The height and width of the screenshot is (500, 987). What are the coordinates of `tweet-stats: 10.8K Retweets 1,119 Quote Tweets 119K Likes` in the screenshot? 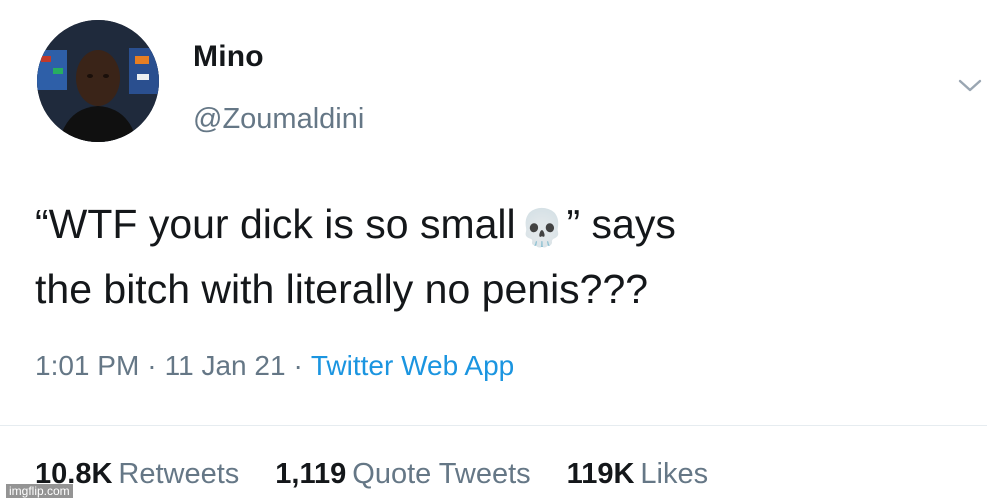 It's located at (389, 474).